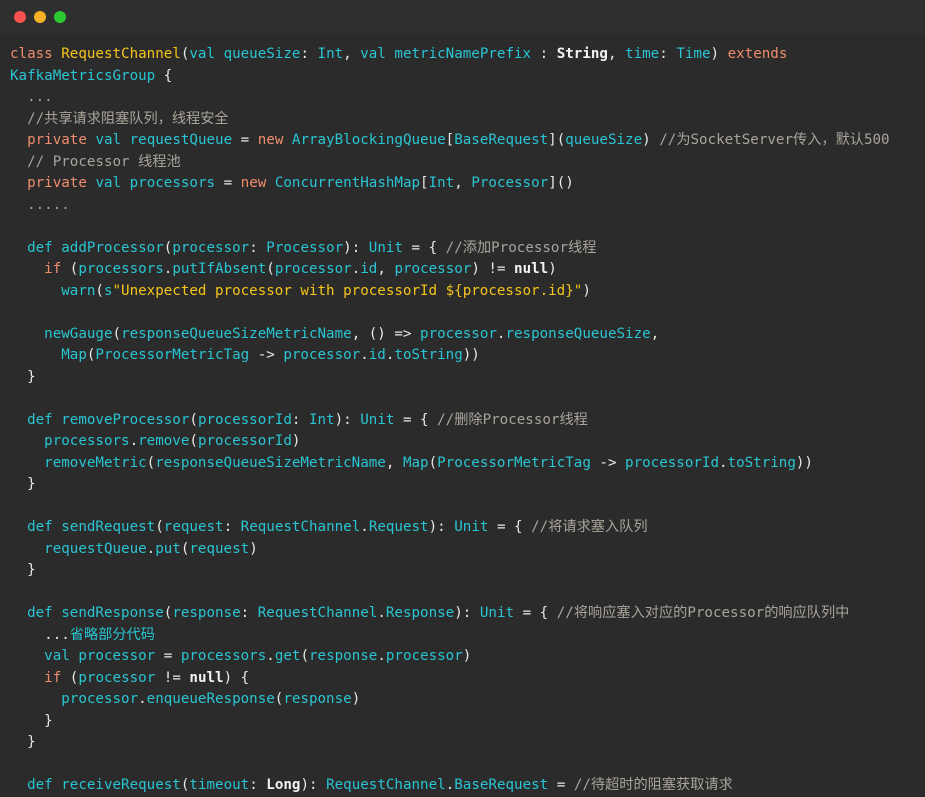 Image resolution: width=925 pixels, height=797 pixels. What do you see at coordinates (561, 785) in the screenshot?
I see `code-token: =` at bounding box center [561, 785].